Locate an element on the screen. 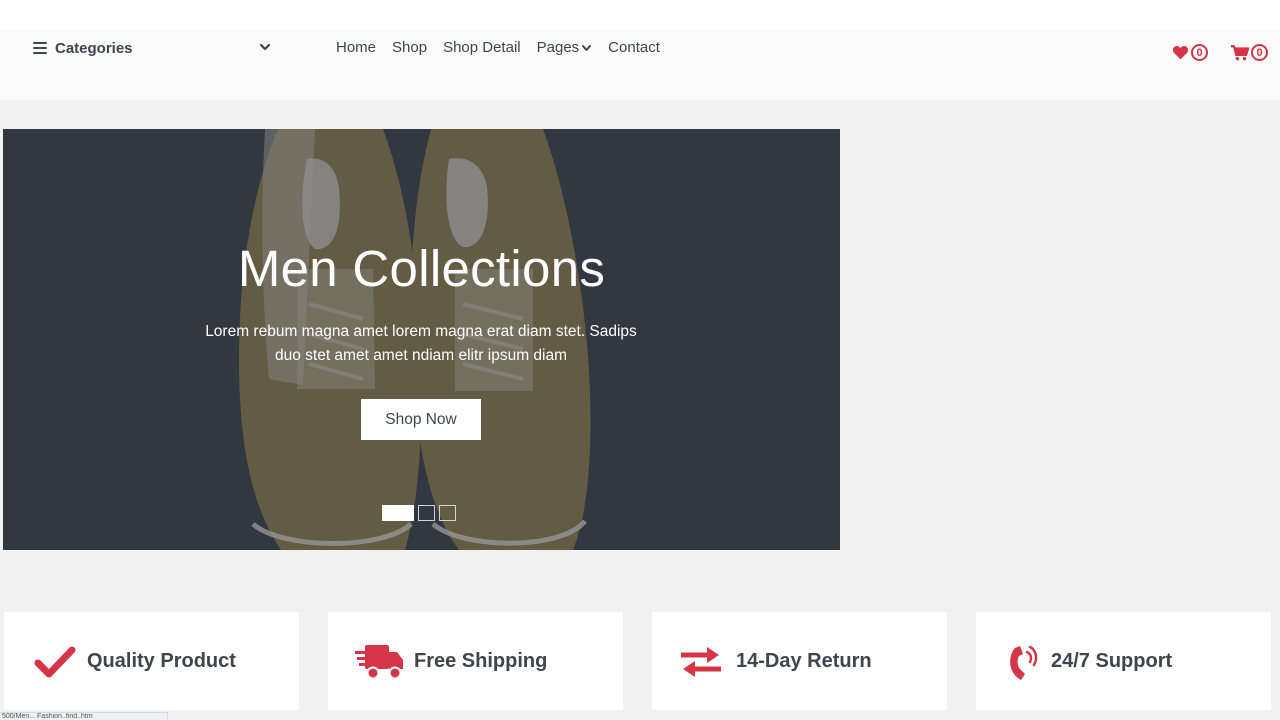  categories-label: Categories is located at coordinates (94, 48).